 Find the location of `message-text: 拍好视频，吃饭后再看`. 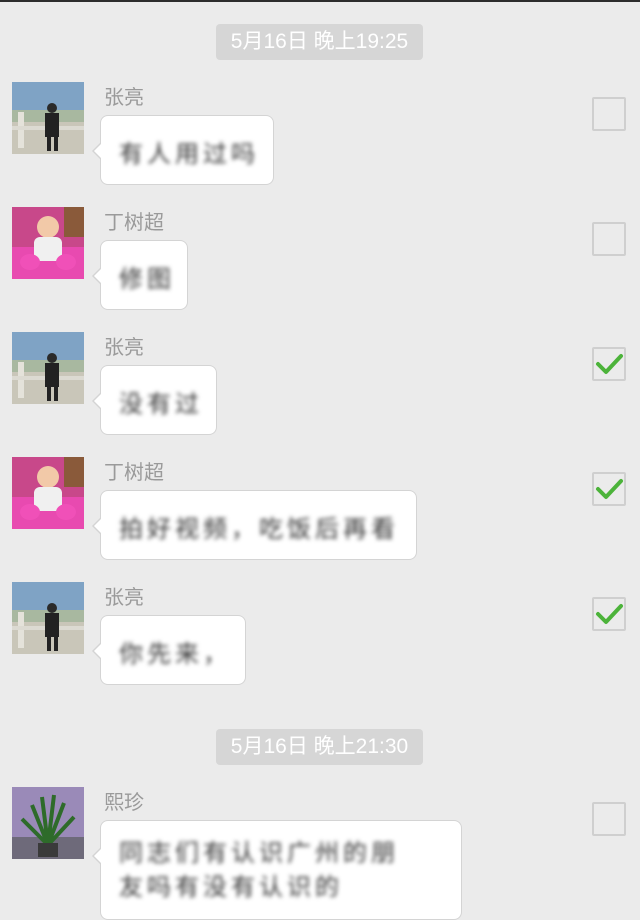

message-text: 拍好视频，吃饭后再看 is located at coordinates (259, 529).